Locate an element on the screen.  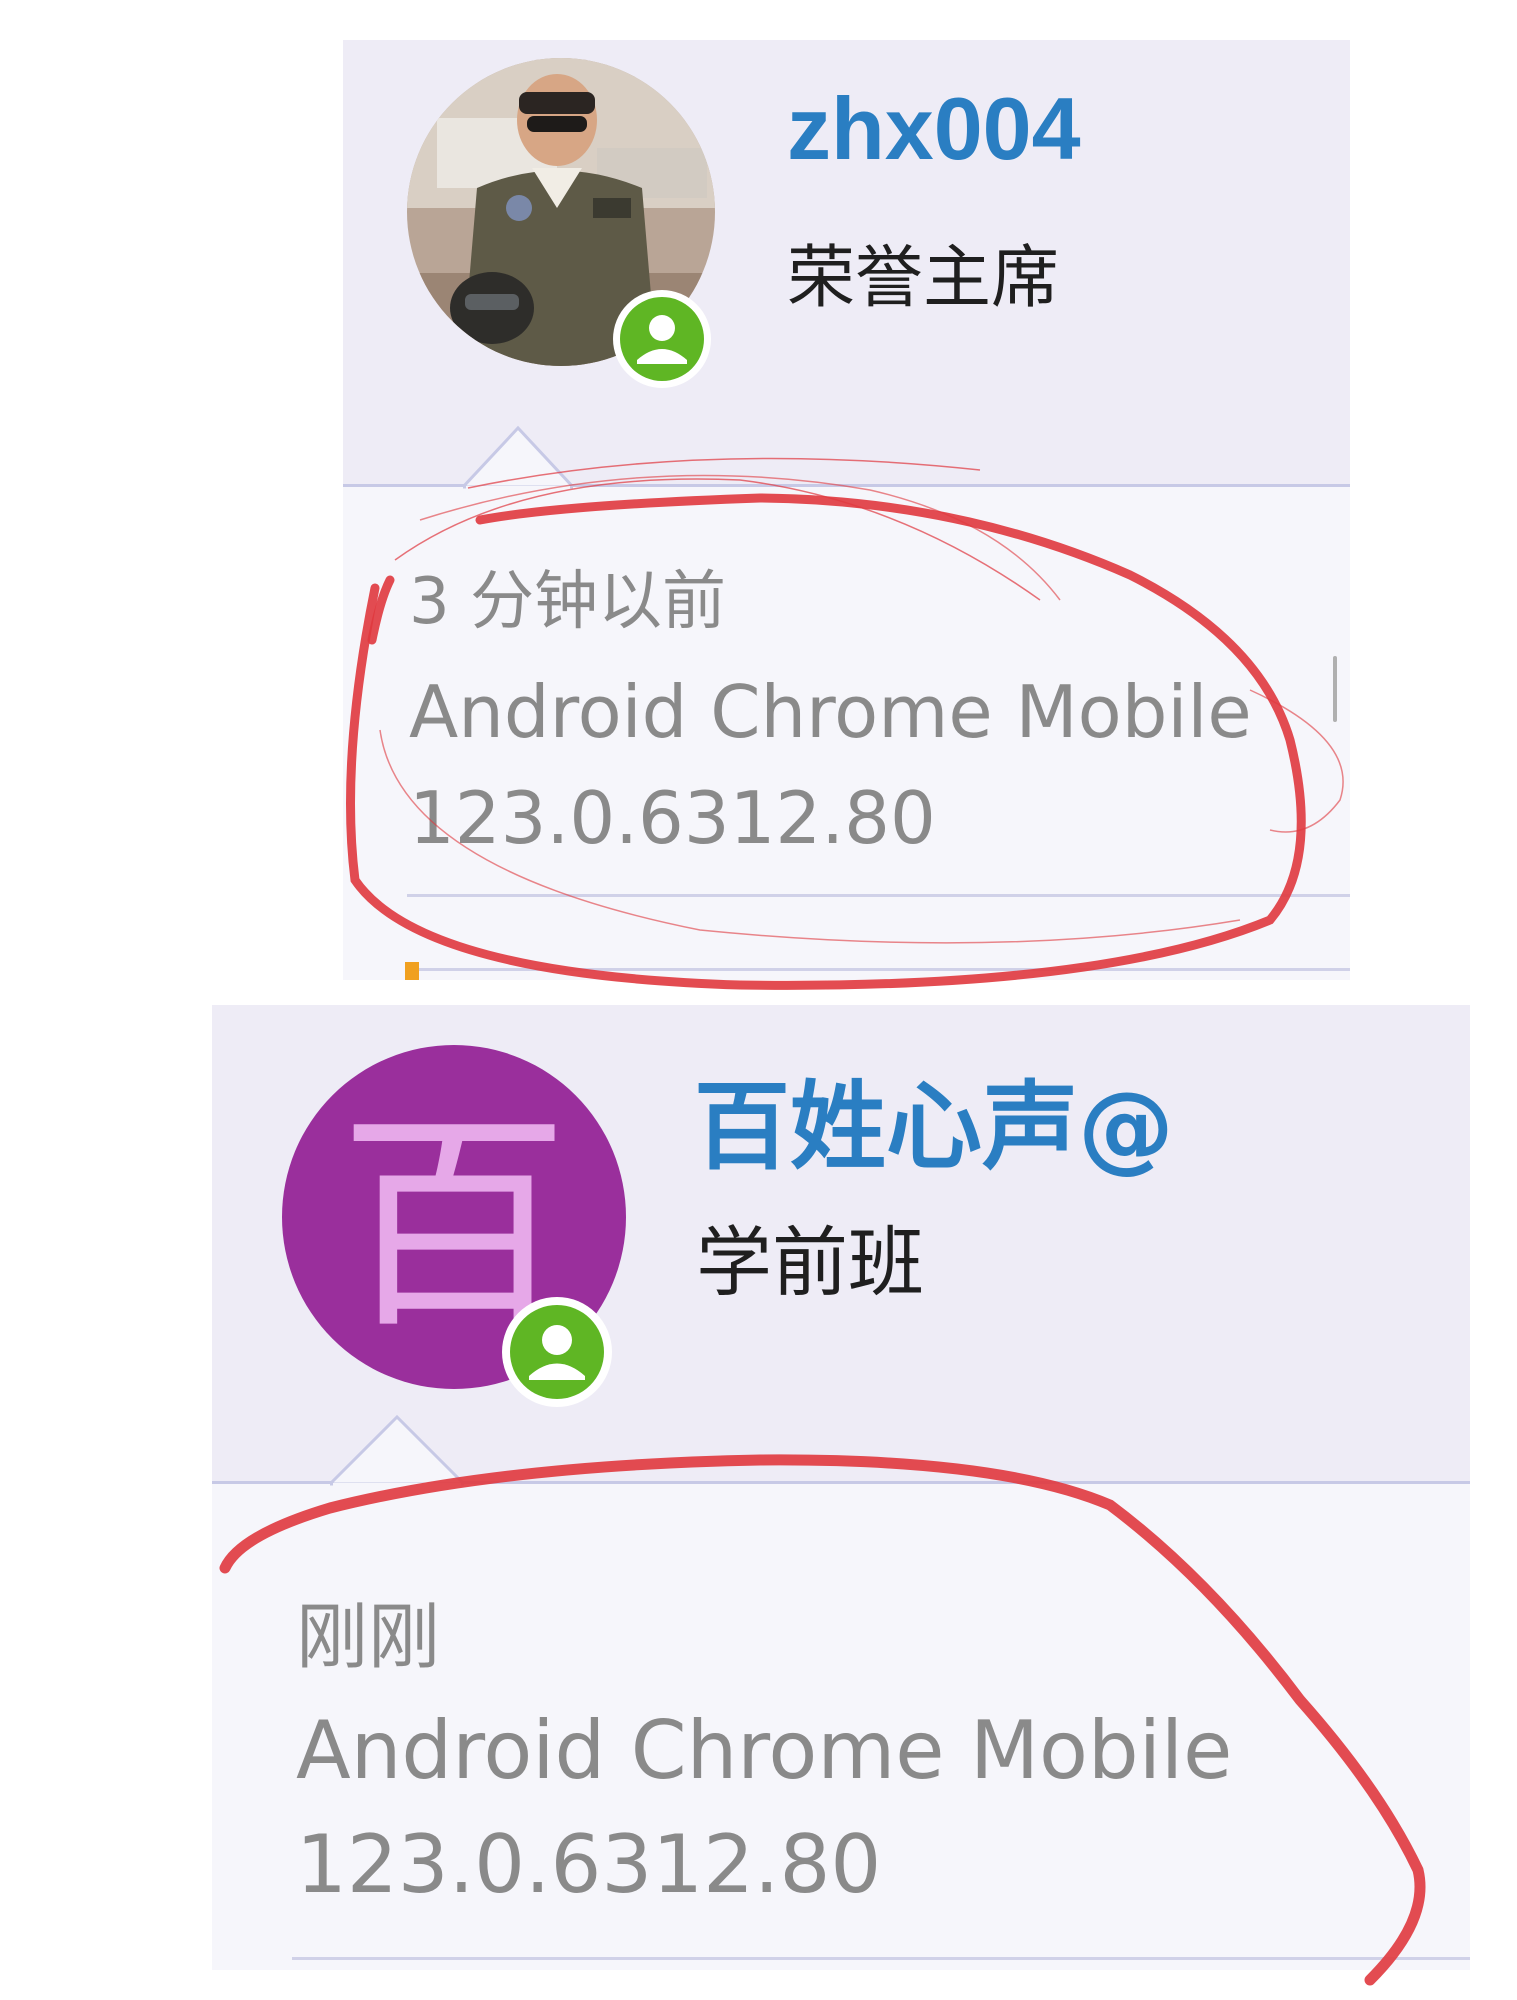
username-link: 百姓心声@ is located at coordinates (934, 1118).